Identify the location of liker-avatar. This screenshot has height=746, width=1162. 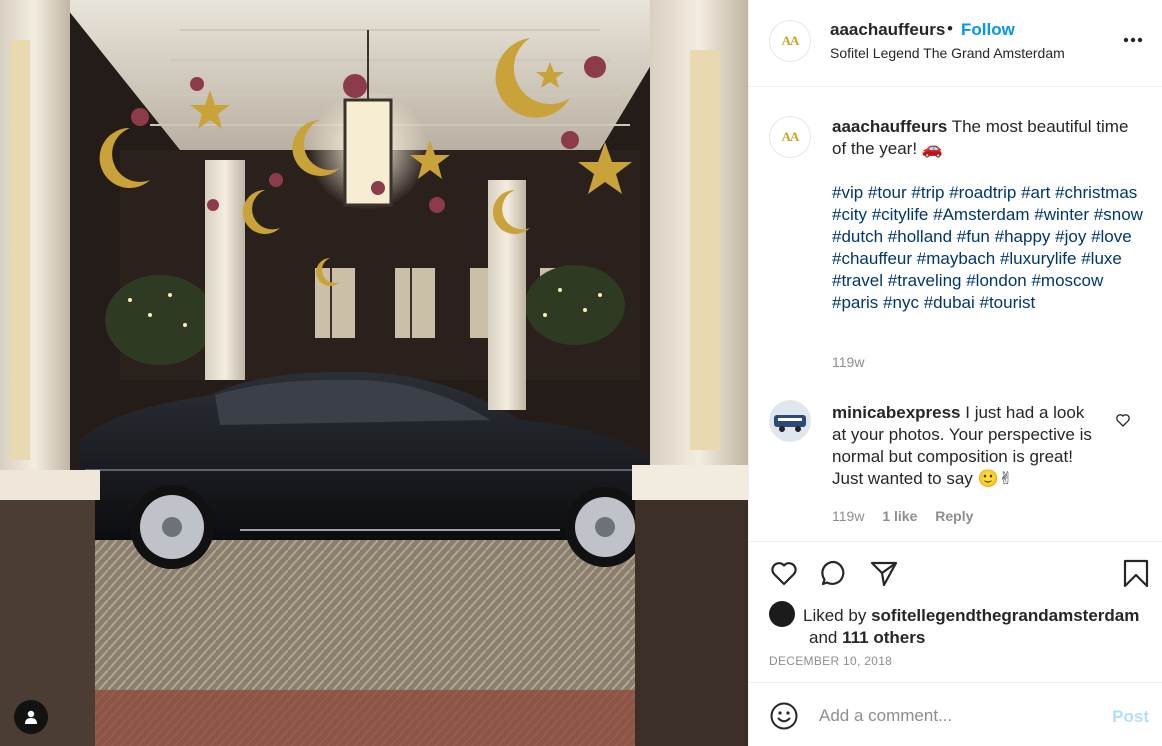
(782, 614).